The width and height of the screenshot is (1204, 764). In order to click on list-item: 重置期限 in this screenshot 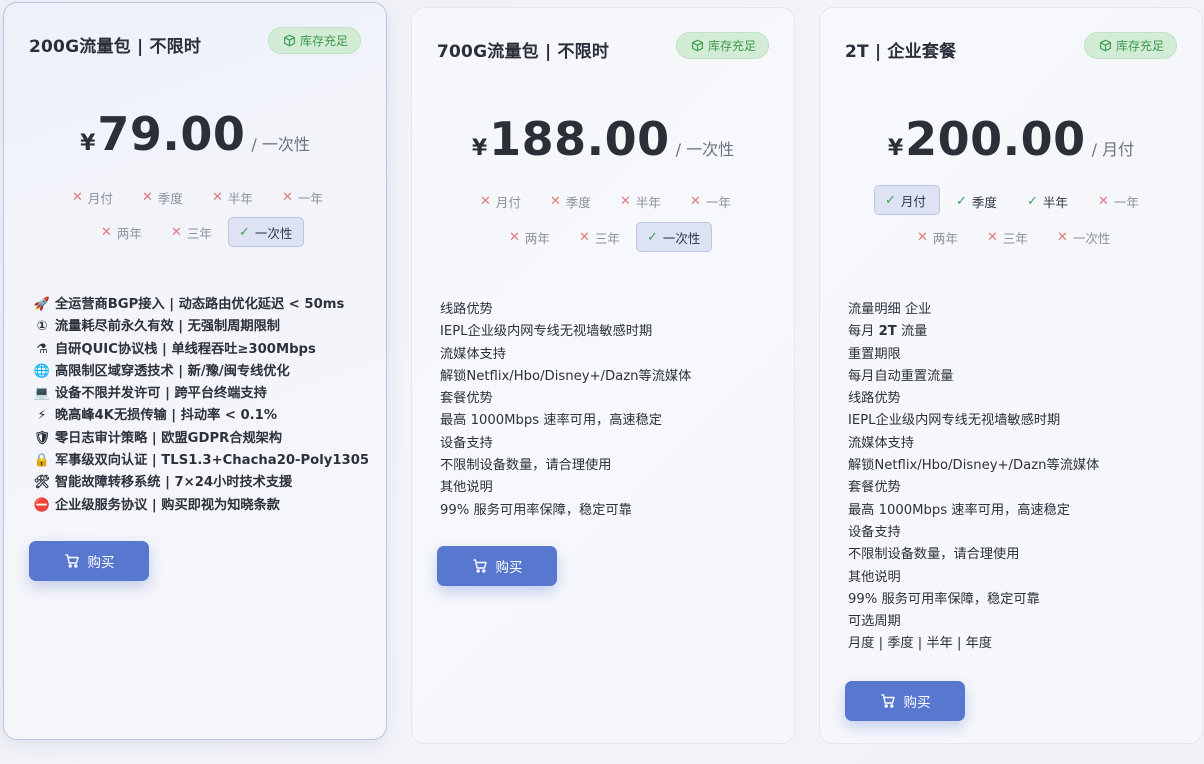, I will do `click(874, 354)`.